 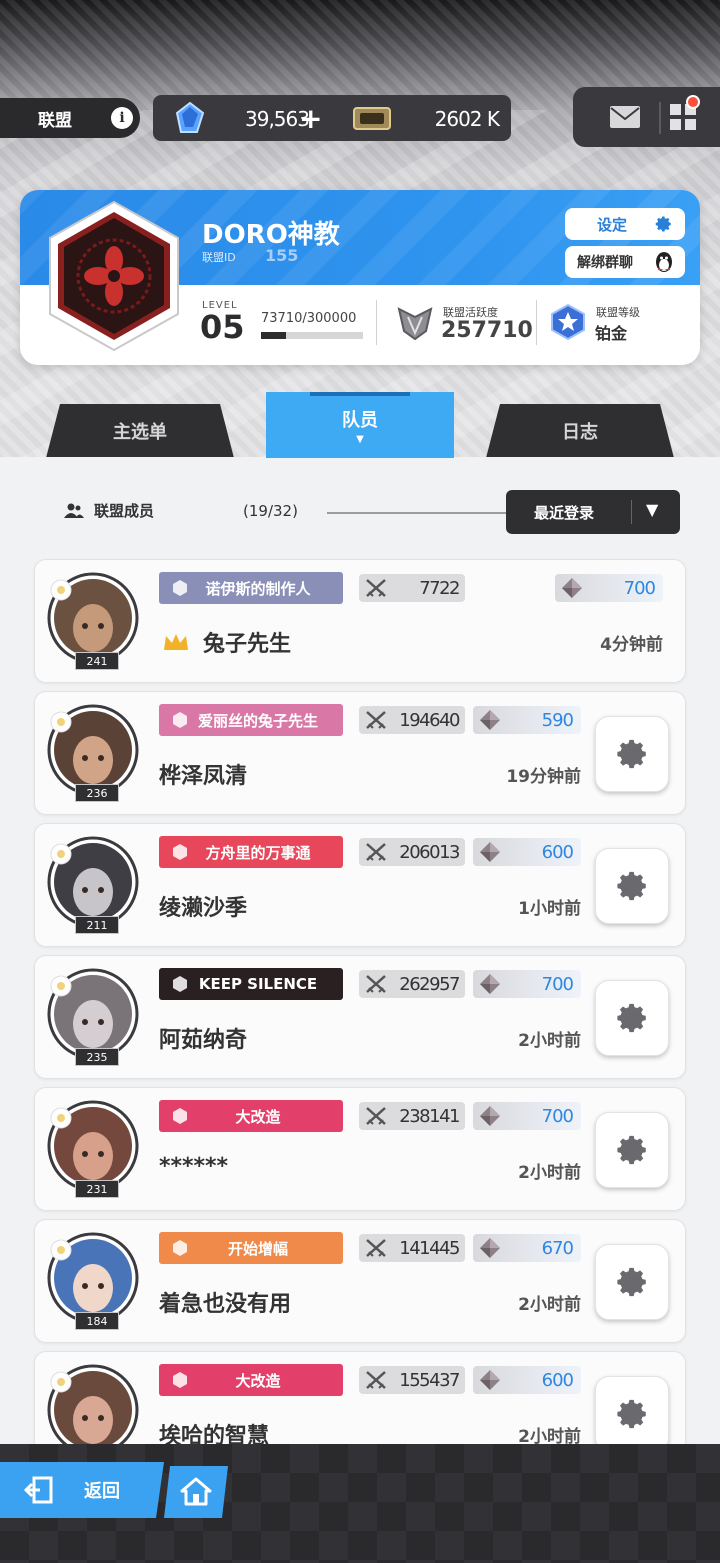 I want to click on home-icon, so click(x=196, y=1491).